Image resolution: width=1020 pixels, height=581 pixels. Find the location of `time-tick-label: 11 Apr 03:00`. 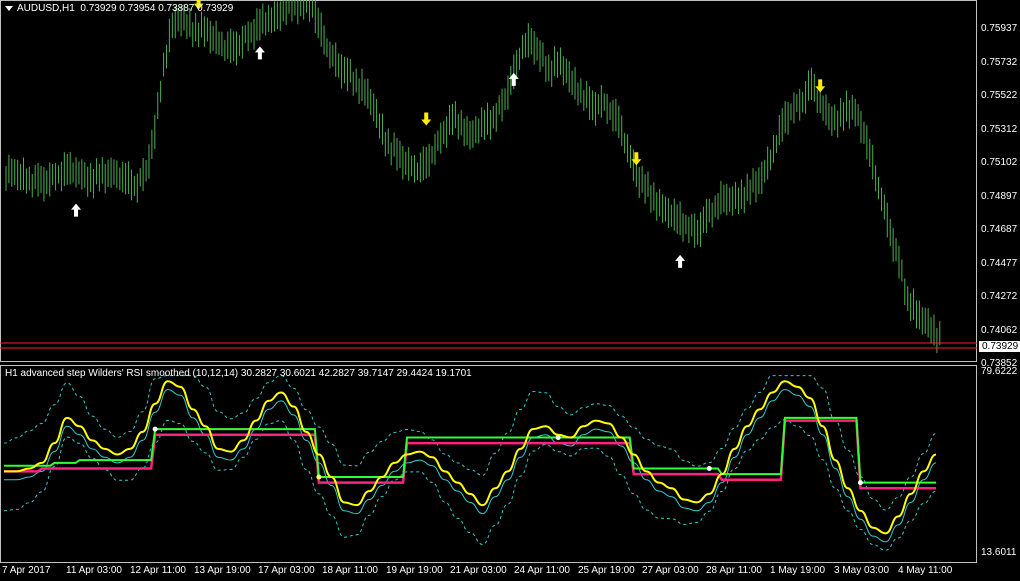

time-tick-label: 11 Apr 03:00 is located at coordinates (94, 570).